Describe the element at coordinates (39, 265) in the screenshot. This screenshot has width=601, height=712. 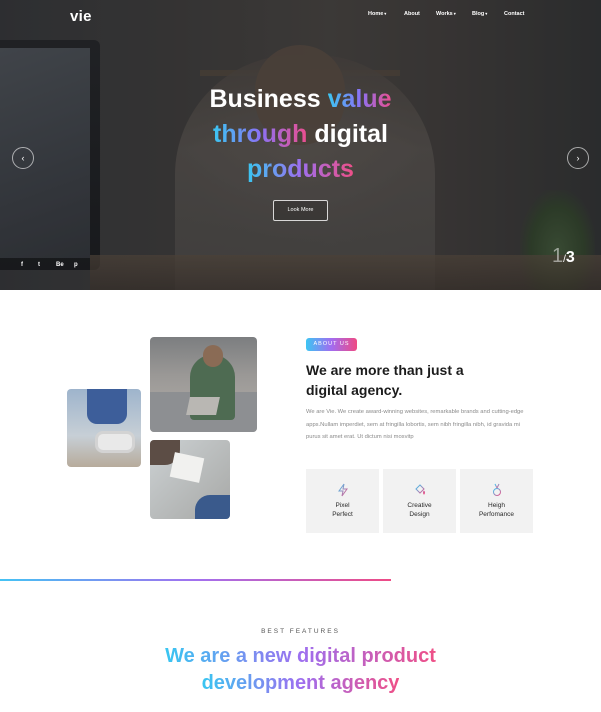
I see `twitter-icon: t` at that location.